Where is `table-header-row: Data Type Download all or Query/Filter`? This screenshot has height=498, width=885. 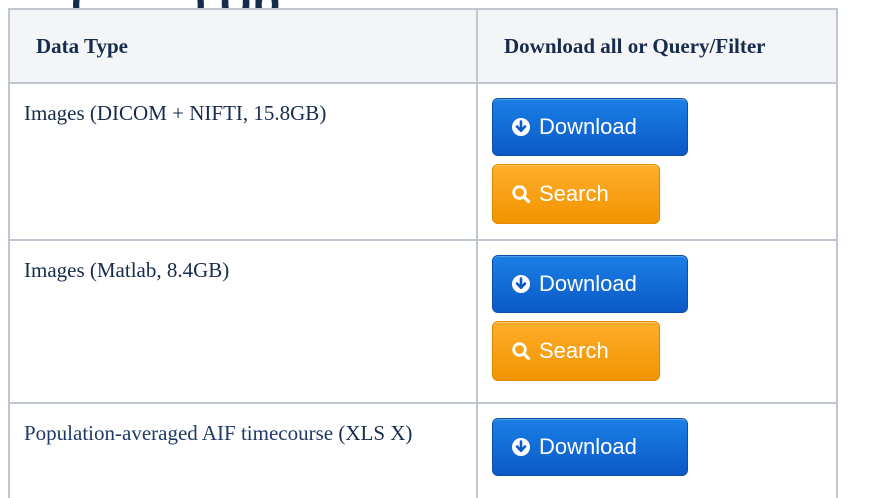
table-header-row: Data Type Download all or Query/Filter is located at coordinates (423, 46).